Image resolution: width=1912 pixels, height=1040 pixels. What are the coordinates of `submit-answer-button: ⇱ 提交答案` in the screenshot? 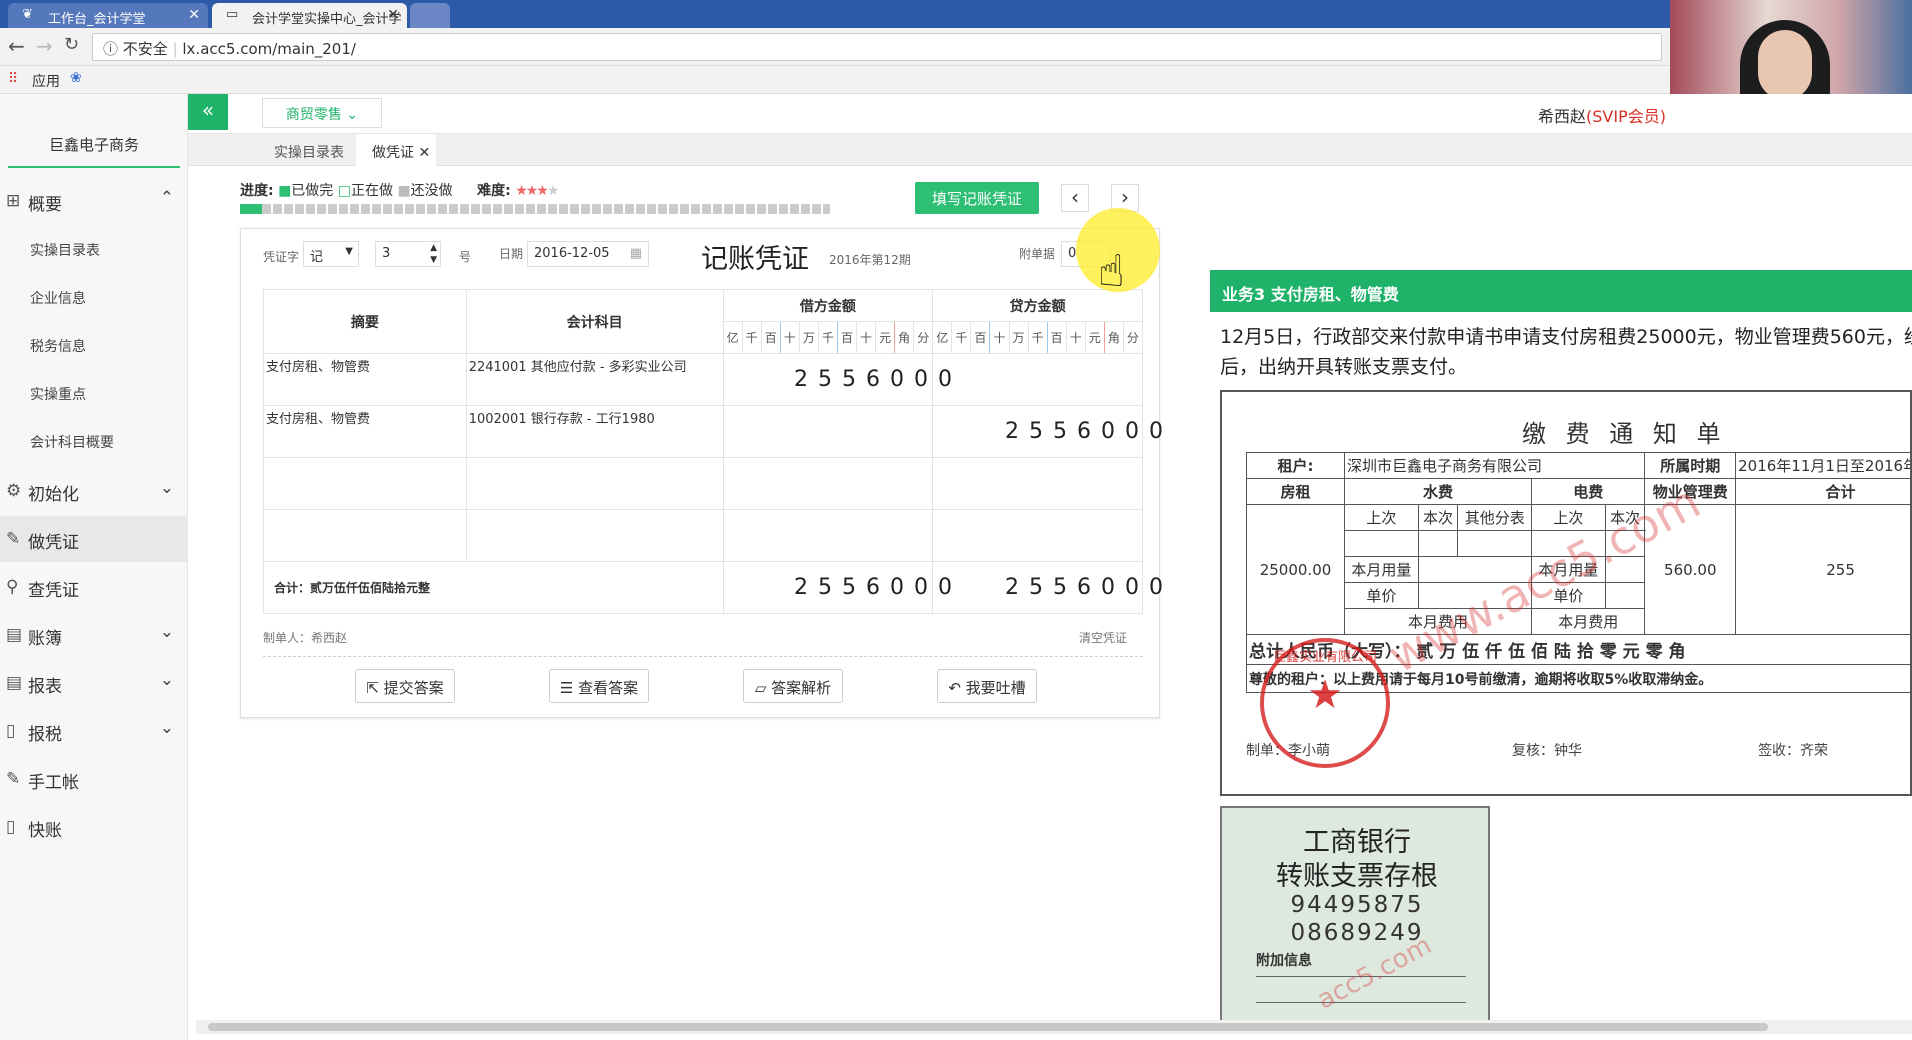 It's located at (405, 686).